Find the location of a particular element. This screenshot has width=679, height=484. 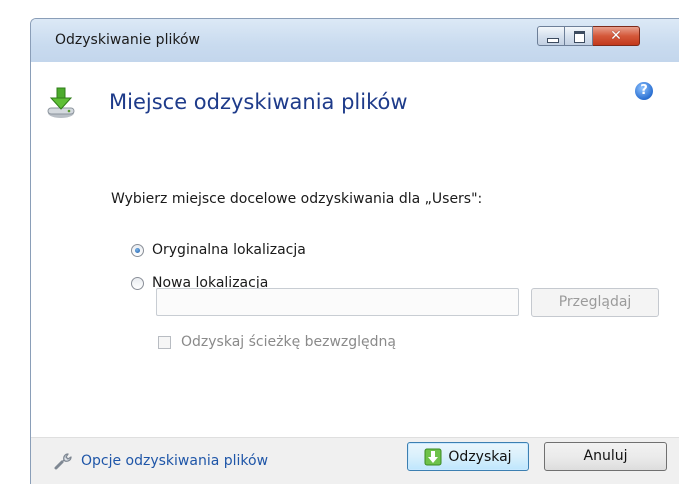

browse-button: Przeglądaj is located at coordinates (595, 302).